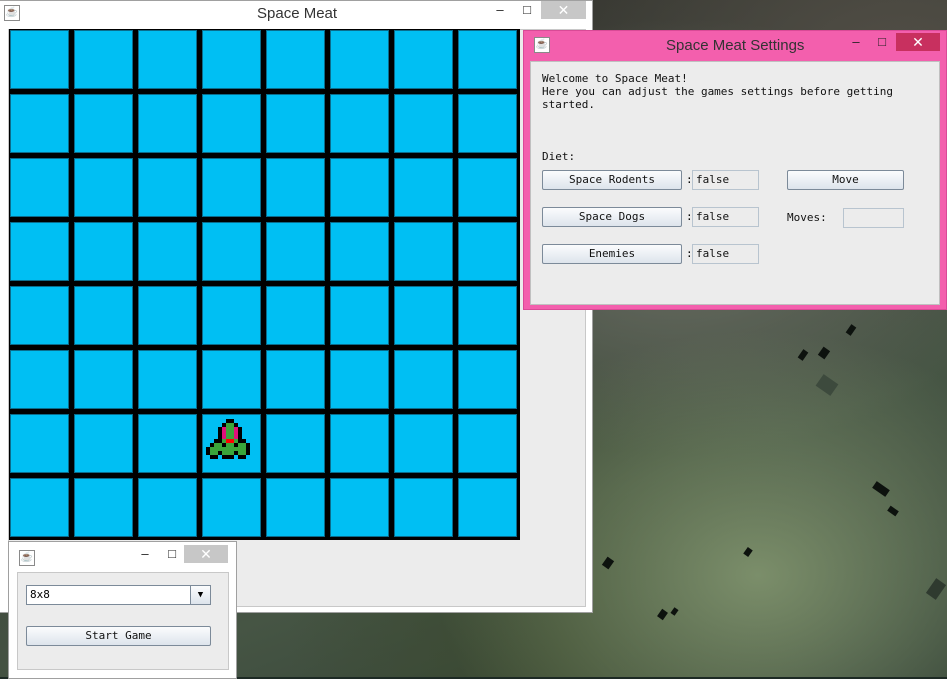  I want to click on chevron-down-icon: ▼, so click(200, 595).